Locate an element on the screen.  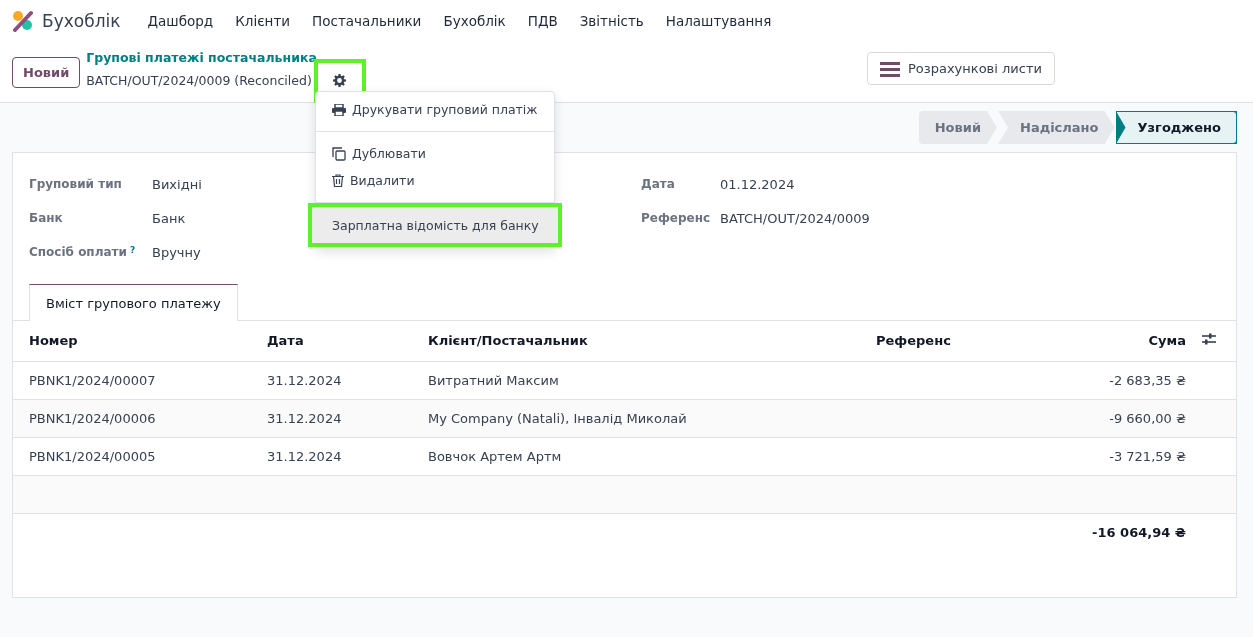
notebook-tab: Вміст групового платежу is located at coordinates (133, 302).